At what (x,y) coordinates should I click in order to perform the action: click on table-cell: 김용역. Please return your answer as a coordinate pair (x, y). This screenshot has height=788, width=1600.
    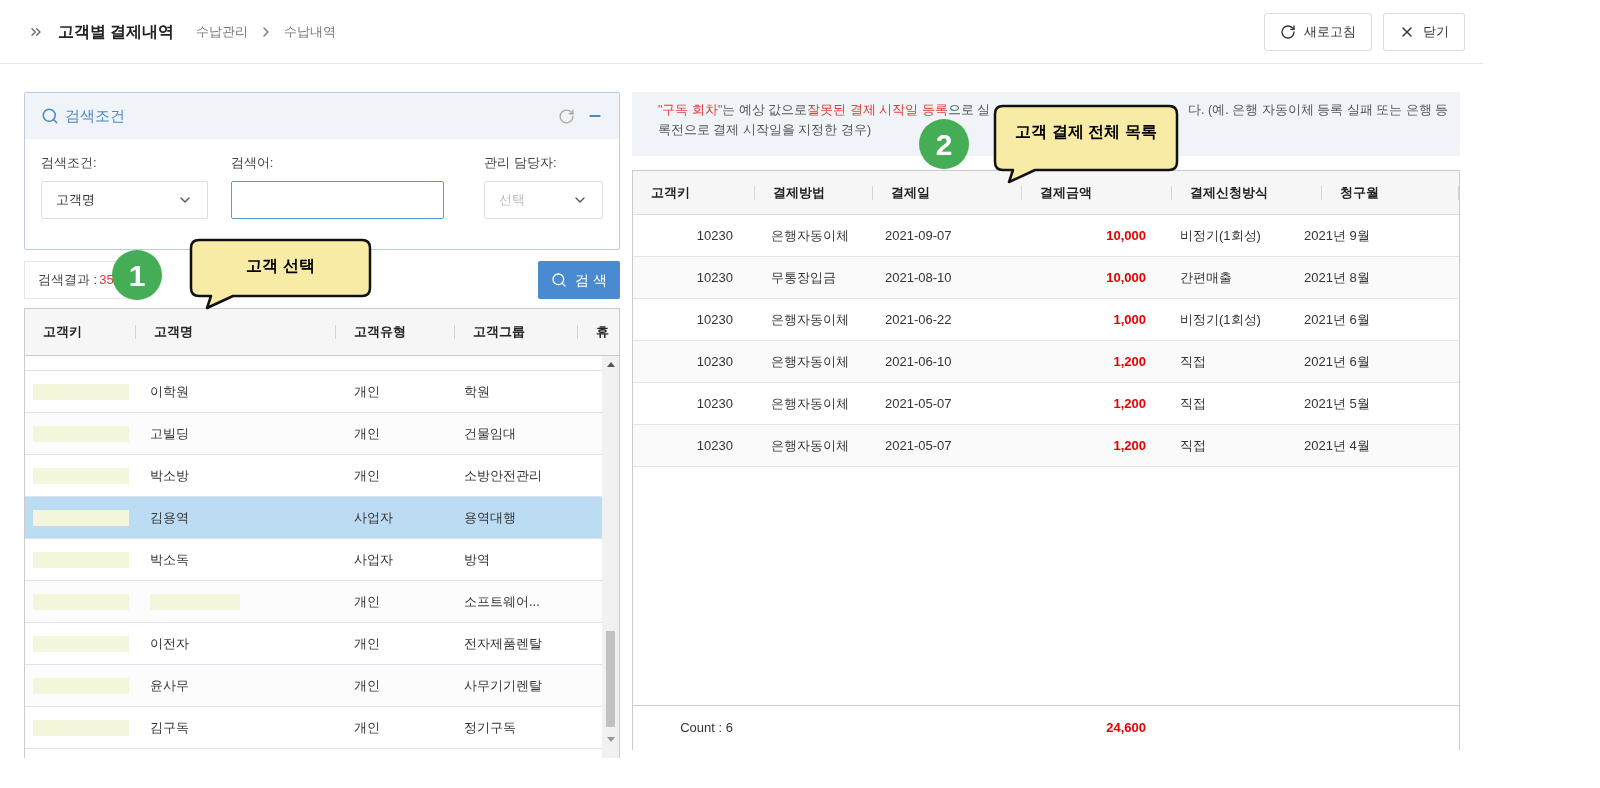
    Looking at the image, I should click on (169, 517).